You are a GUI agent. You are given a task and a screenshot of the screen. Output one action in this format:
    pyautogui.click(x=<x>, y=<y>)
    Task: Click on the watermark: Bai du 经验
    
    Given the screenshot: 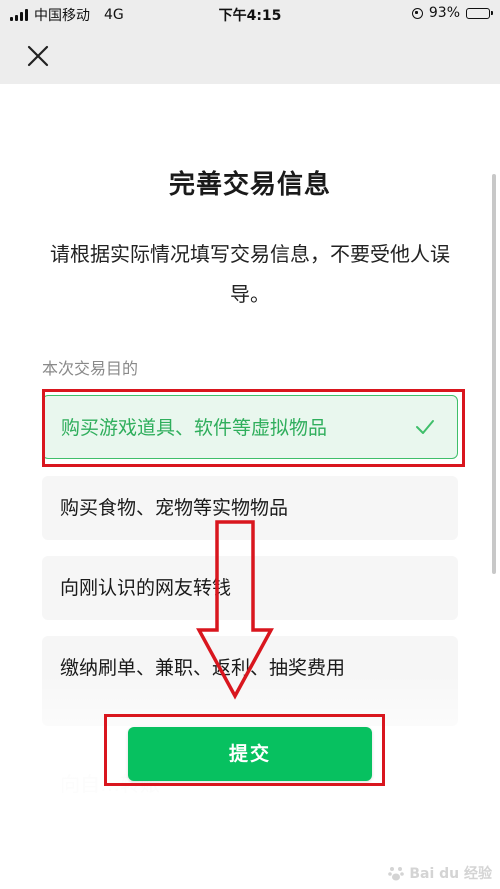 What is the action you would take?
    pyautogui.click(x=439, y=873)
    